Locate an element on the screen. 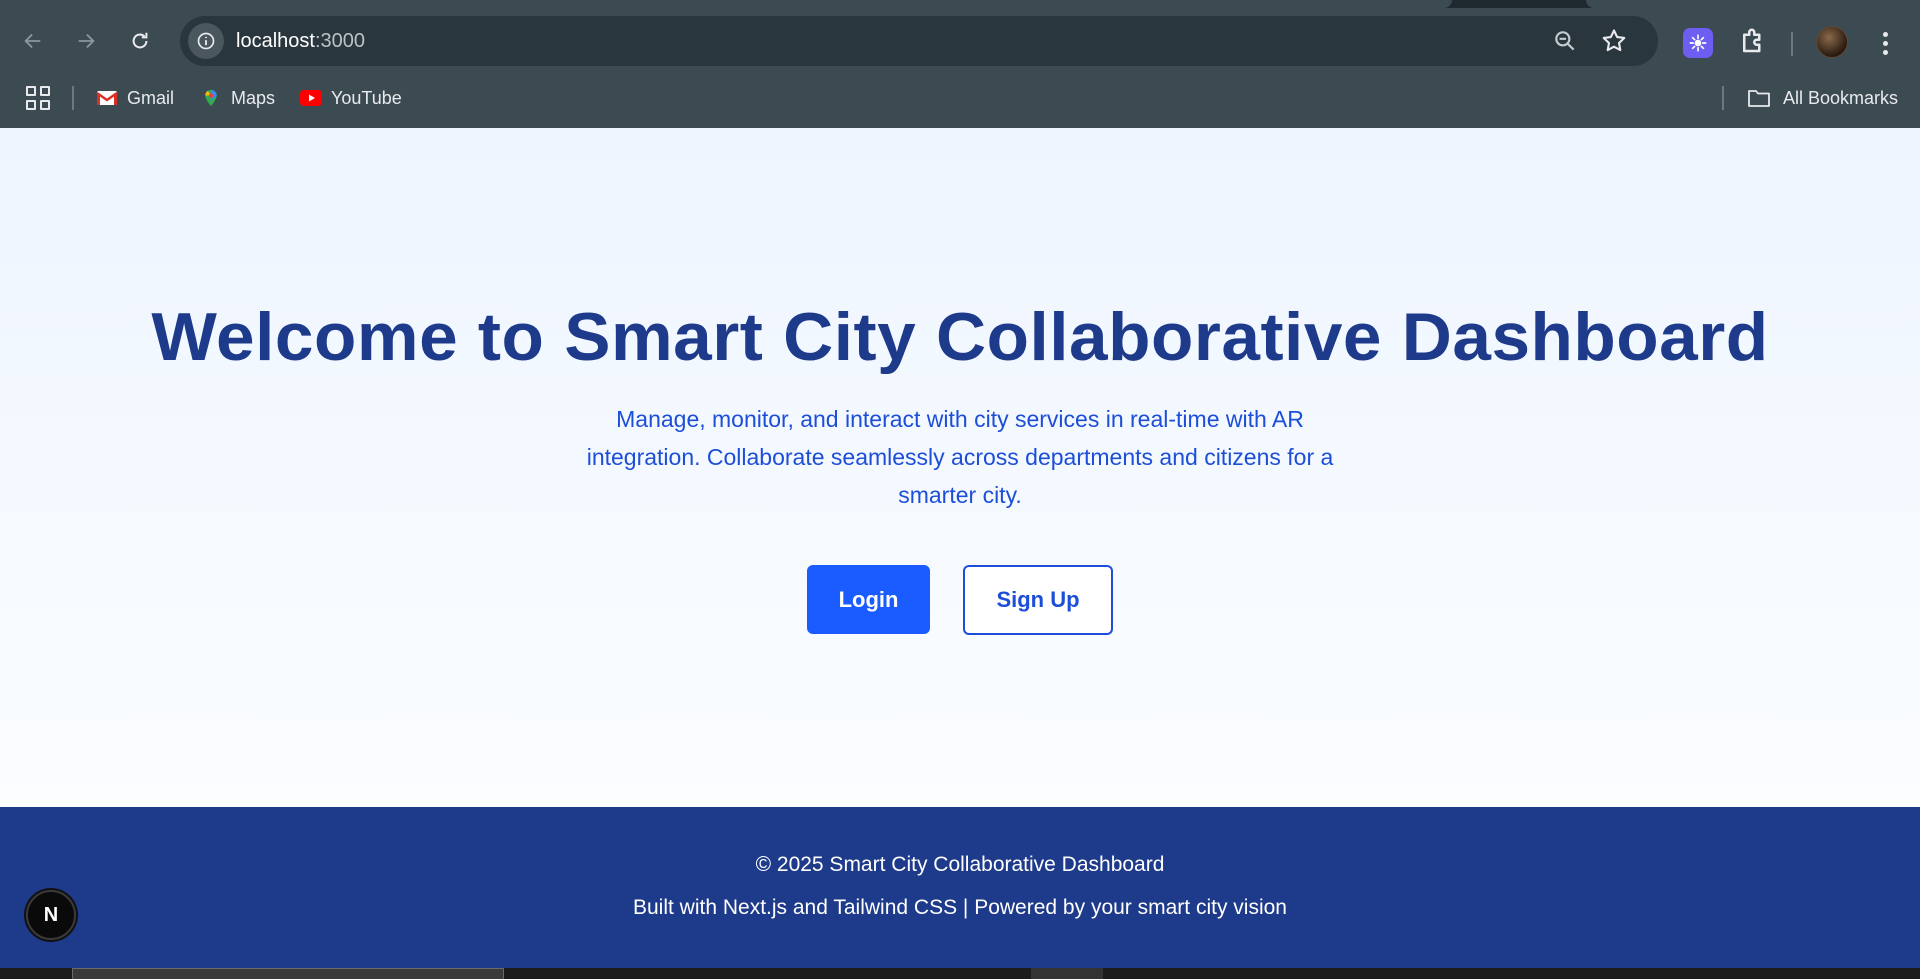 Image resolution: width=1920 pixels, height=979 pixels. back-button is located at coordinates (33, 41).